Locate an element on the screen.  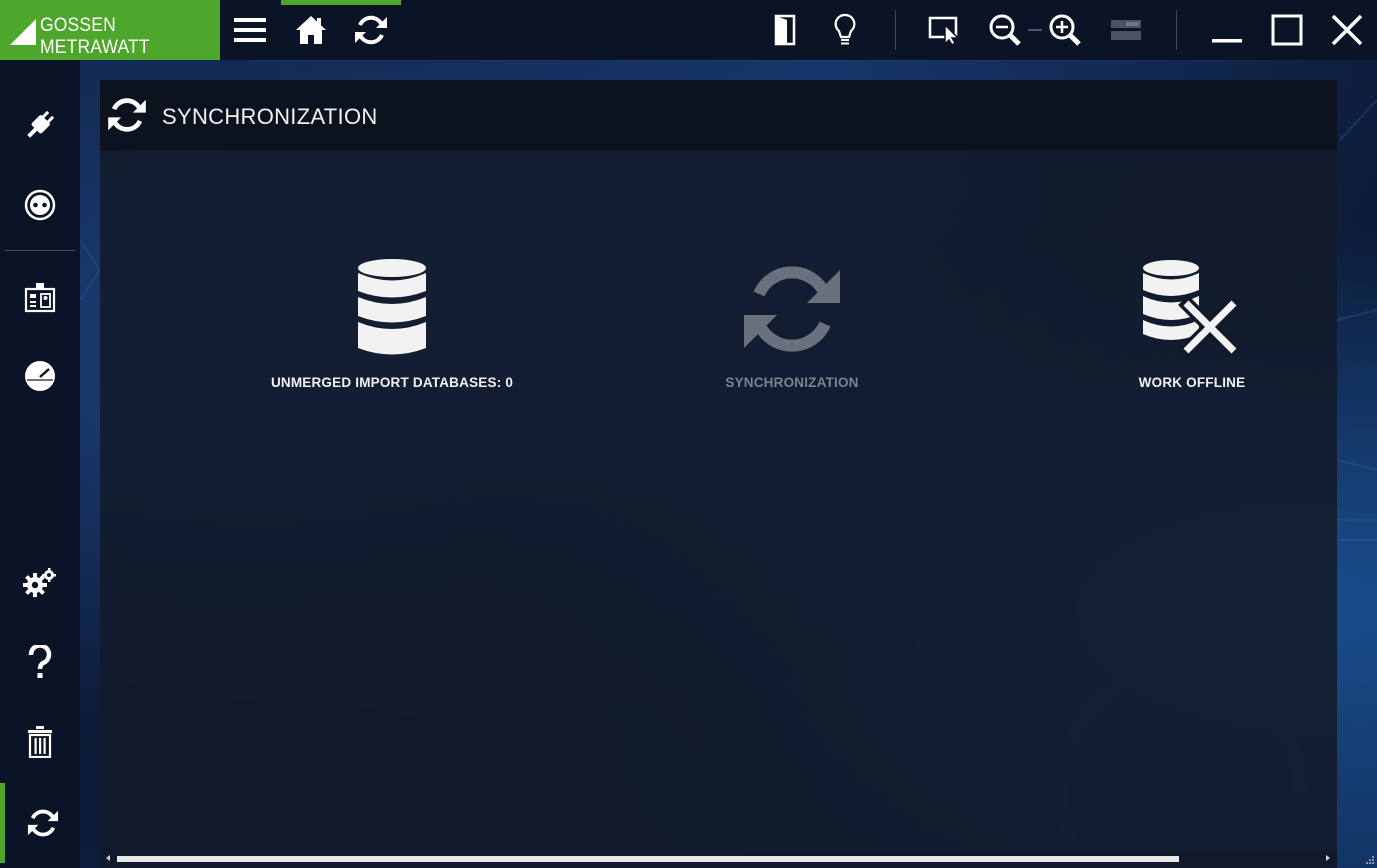
close-button is located at coordinates (1347, 30).